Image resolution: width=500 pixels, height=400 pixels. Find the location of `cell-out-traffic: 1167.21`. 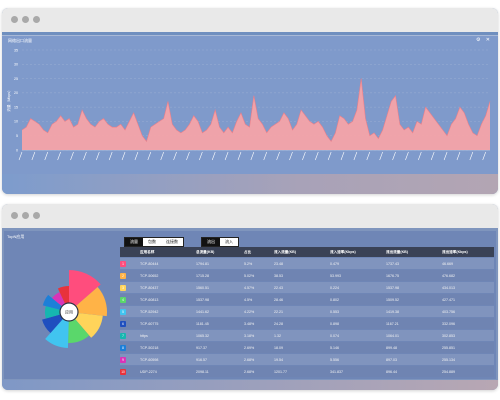

cell-out-traffic: 1167.21 is located at coordinates (392, 323).